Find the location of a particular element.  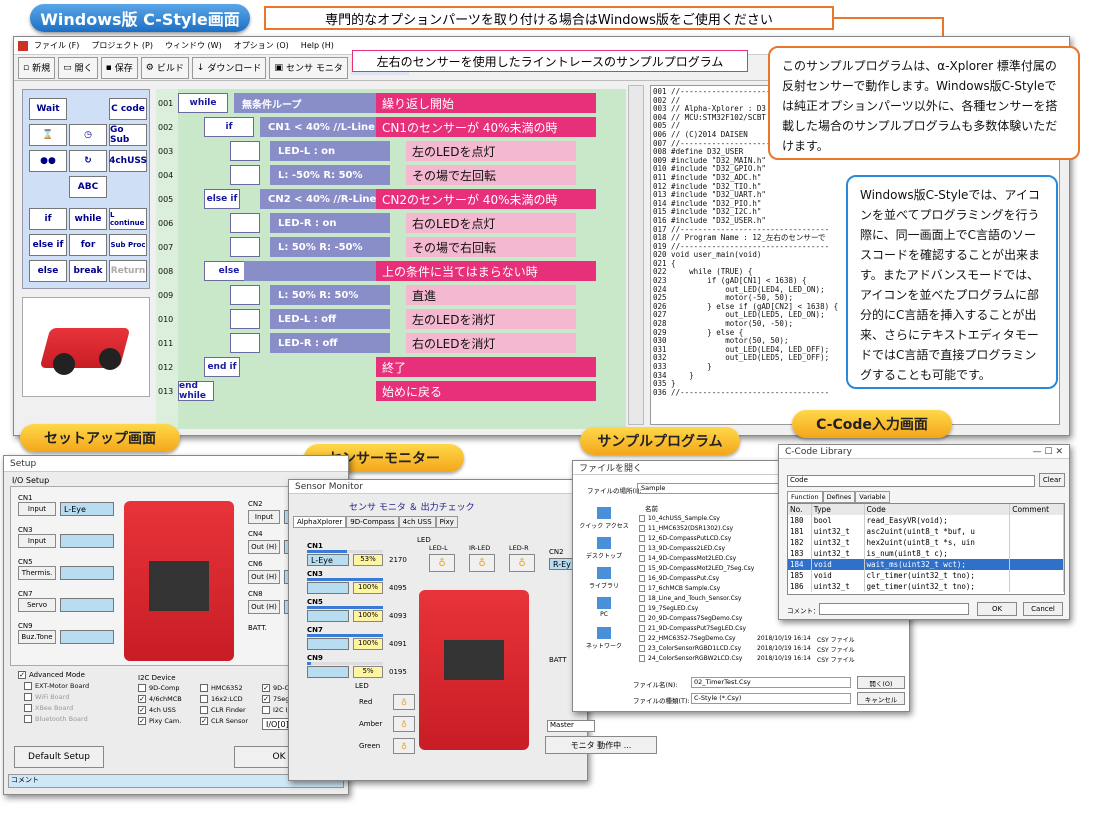

column-header: Type is located at coordinates (838, 509).